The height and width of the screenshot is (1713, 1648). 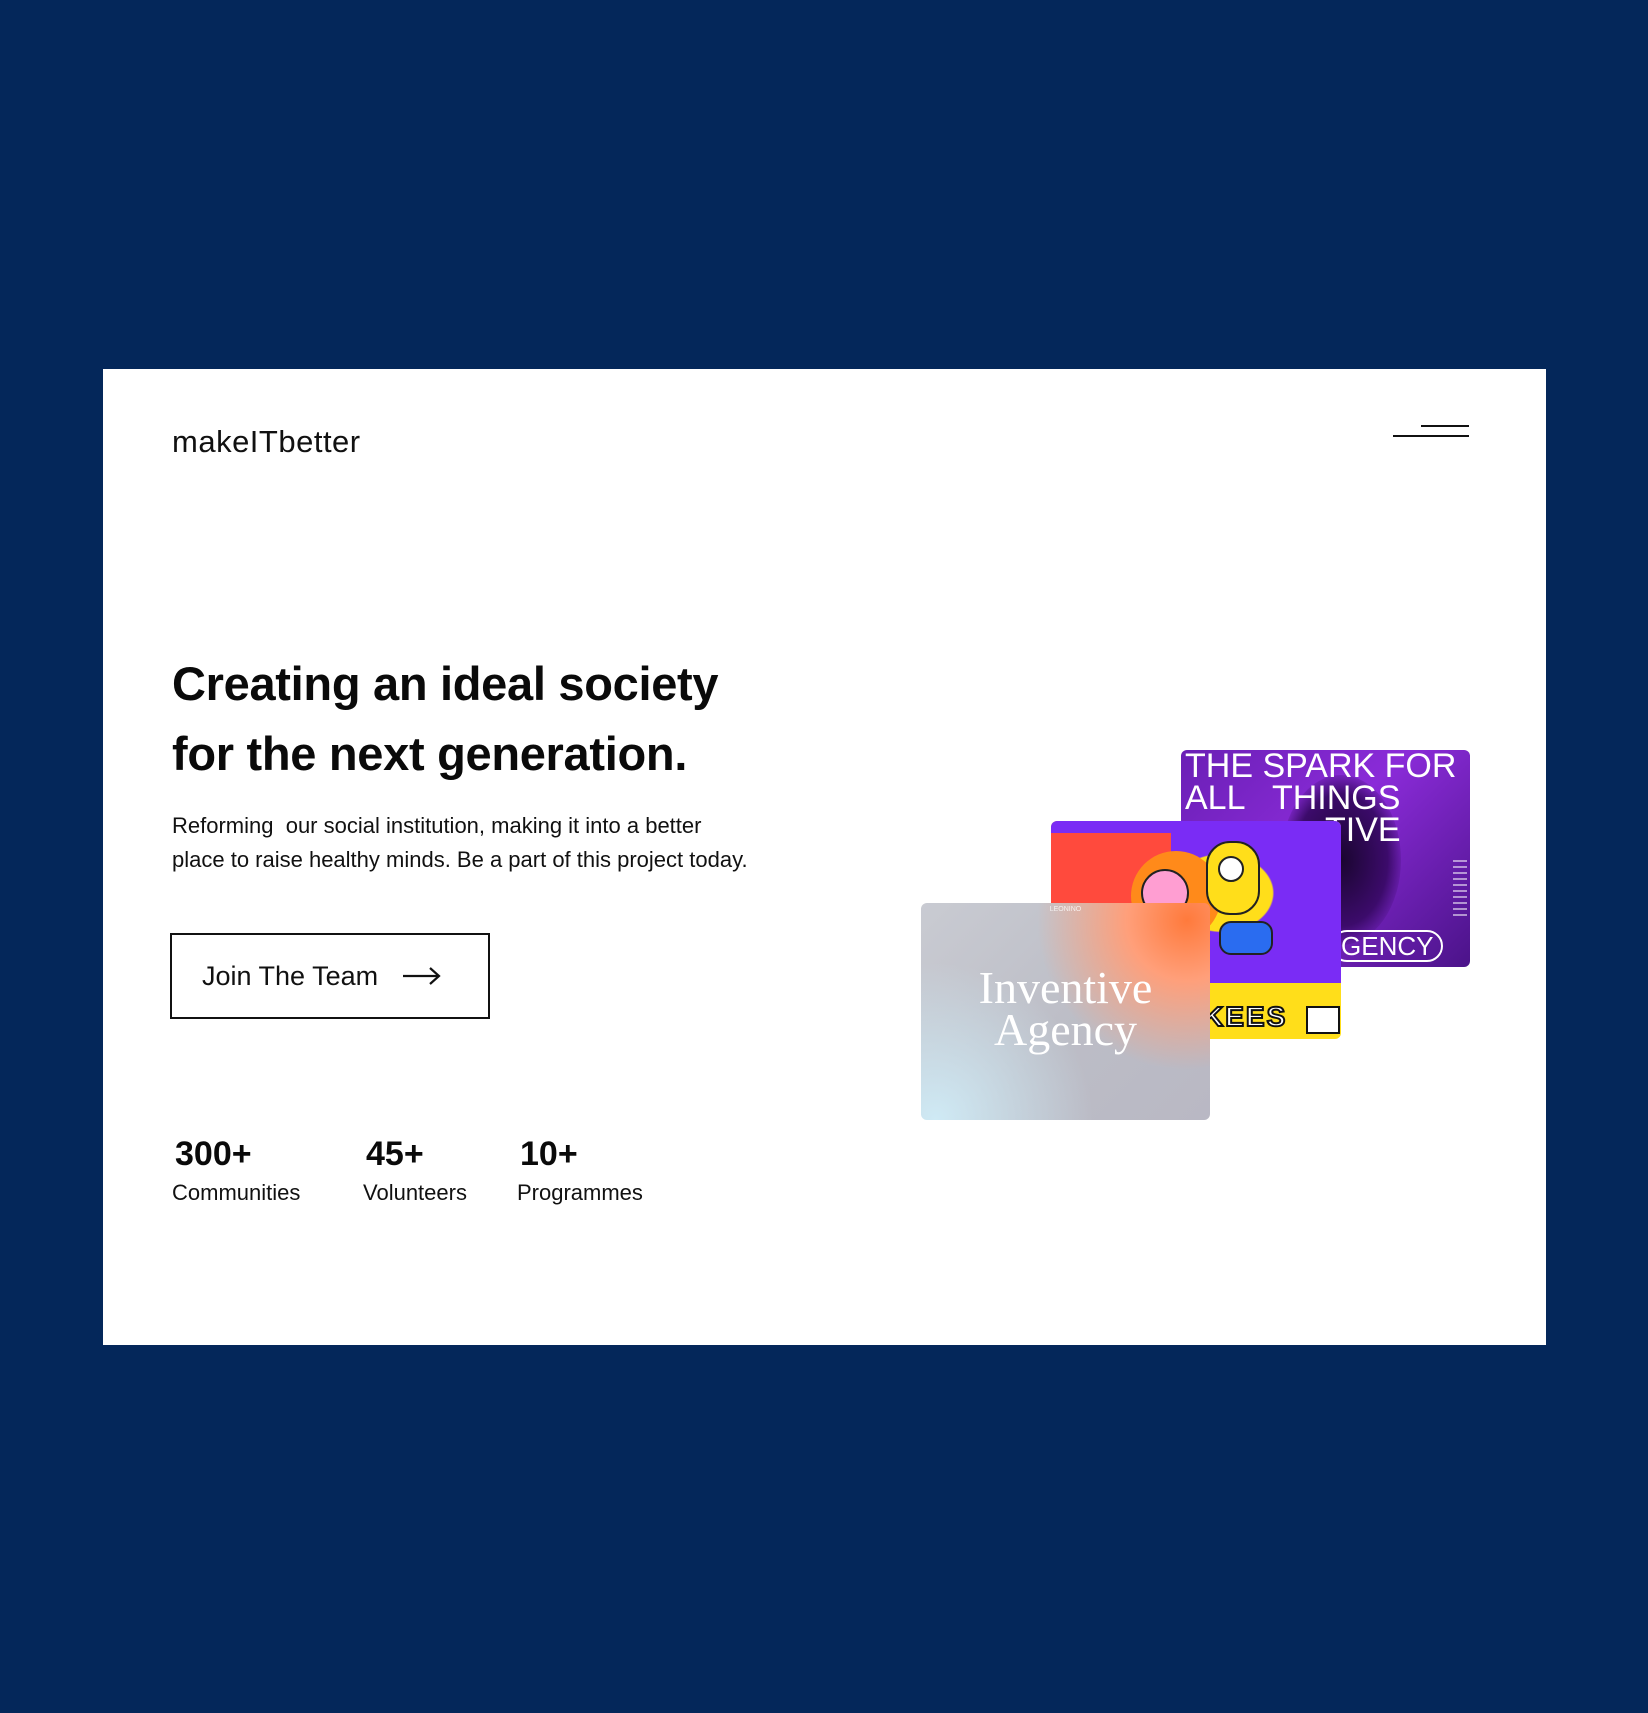 I want to click on stat-label: Communities, so click(x=236, y=1192).